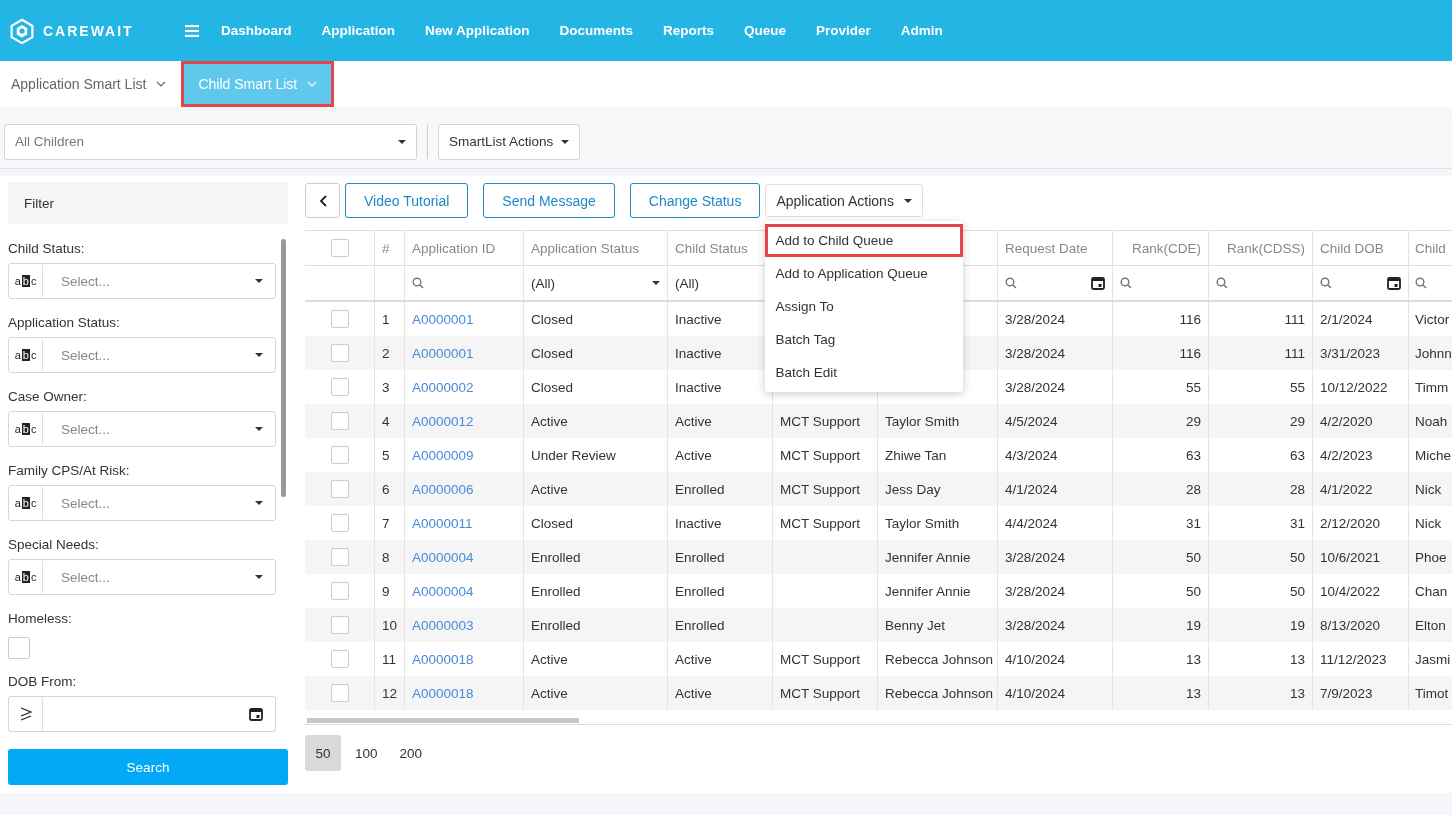 Image resolution: width=1452 pixels, height=815 pixels. I want to click on application-id-link: A0000002, so click(443, 387).